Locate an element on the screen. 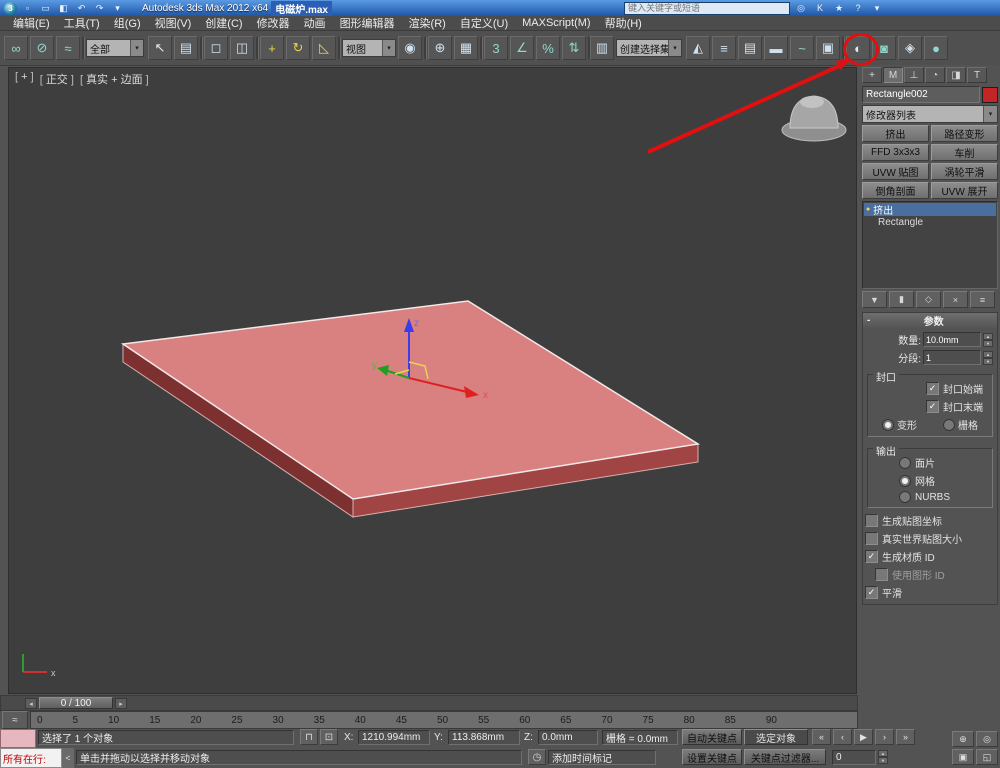  modifier-button-ffd: FFD 3x3x3 is located at coordinates (895, 152).